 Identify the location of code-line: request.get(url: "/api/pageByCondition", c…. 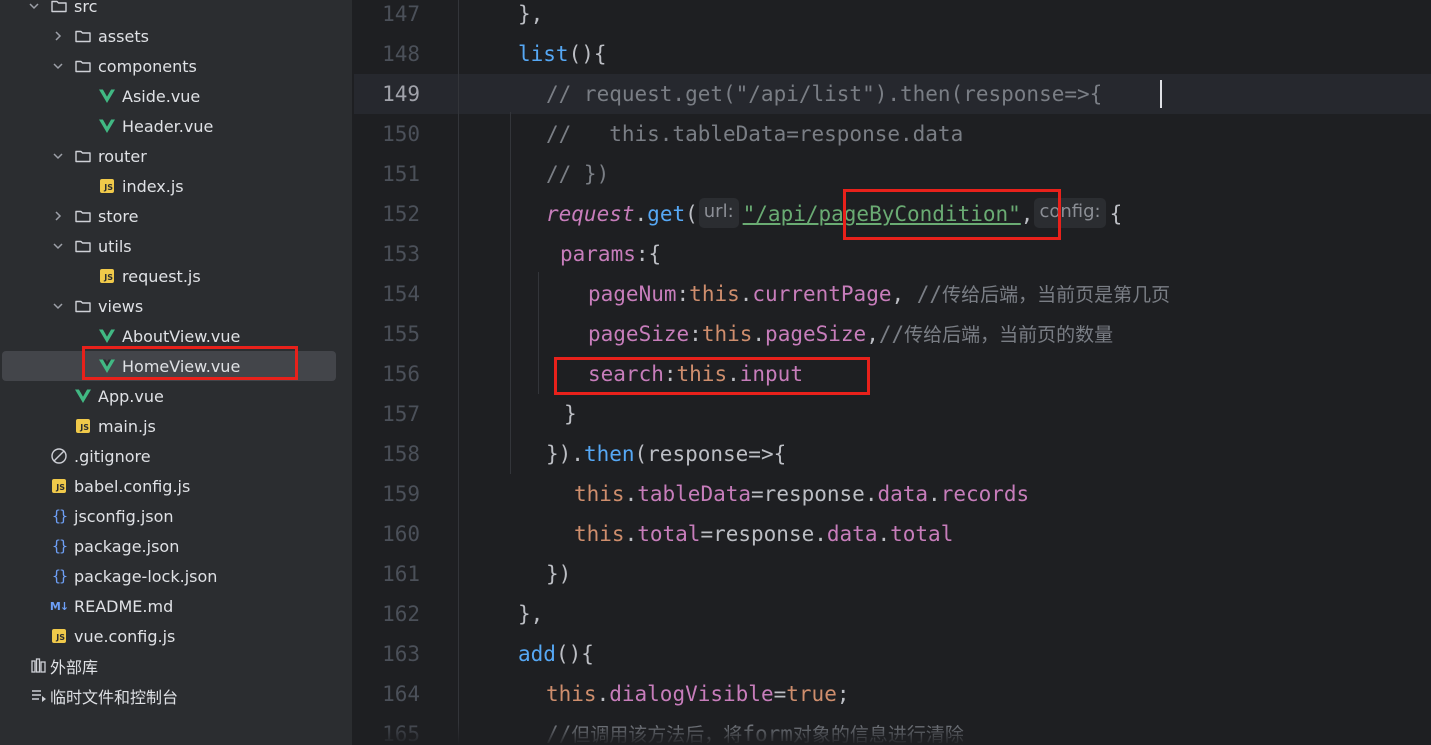
(834, 214).